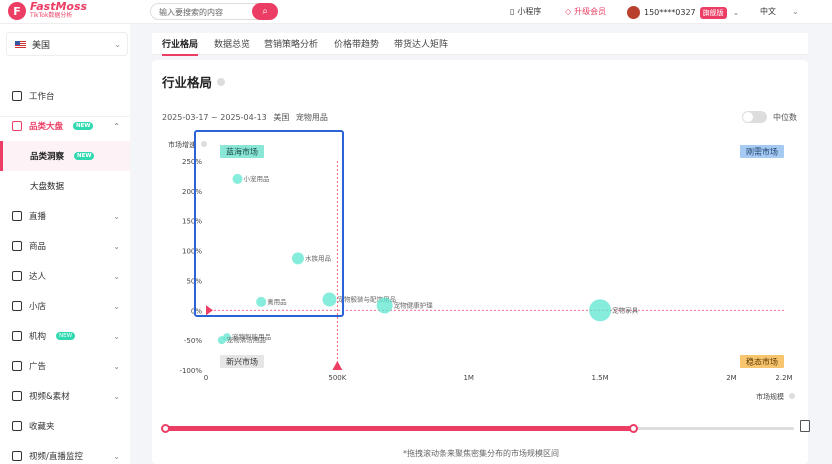 This screenshot has height=464, width=832. What do you see at coordinates (481, 453) in the screenshot?
I see `slider-hint: *拖拽滚动条来聚焦密集分布的市场规模区间` at bounding box center [481, 453].